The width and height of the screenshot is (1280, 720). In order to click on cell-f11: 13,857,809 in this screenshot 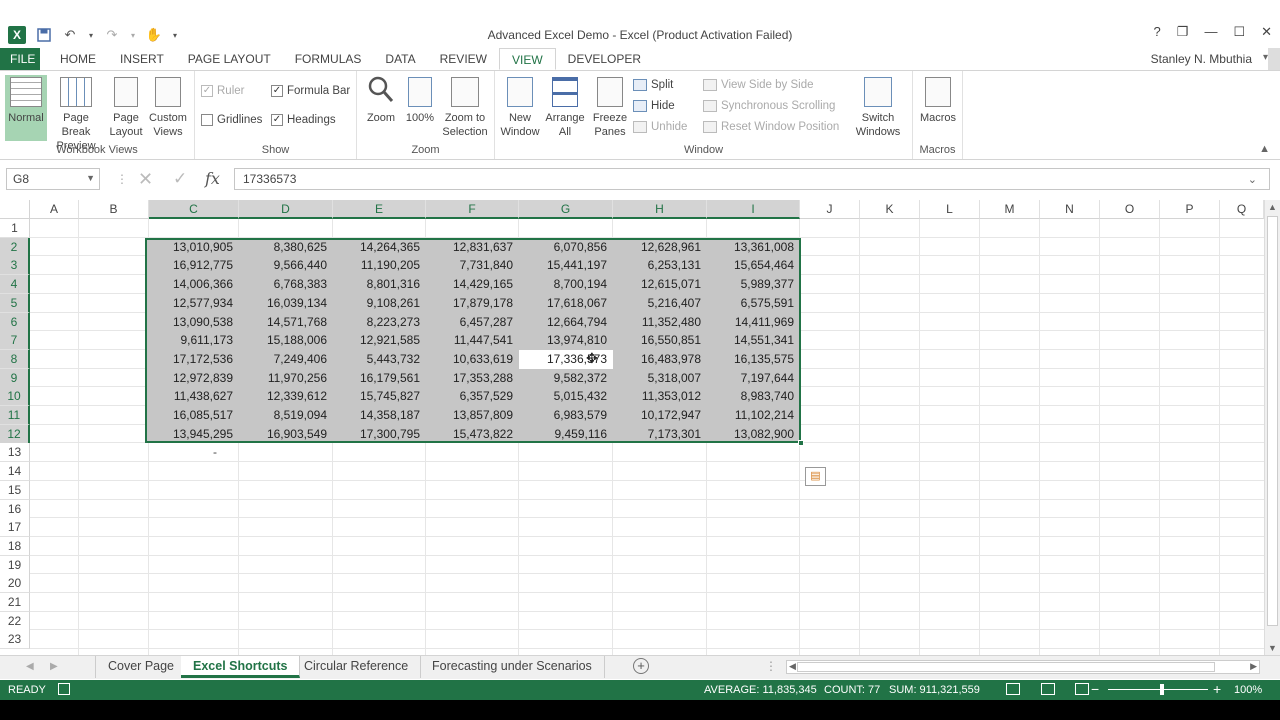, I will do `click(472, 415)`.